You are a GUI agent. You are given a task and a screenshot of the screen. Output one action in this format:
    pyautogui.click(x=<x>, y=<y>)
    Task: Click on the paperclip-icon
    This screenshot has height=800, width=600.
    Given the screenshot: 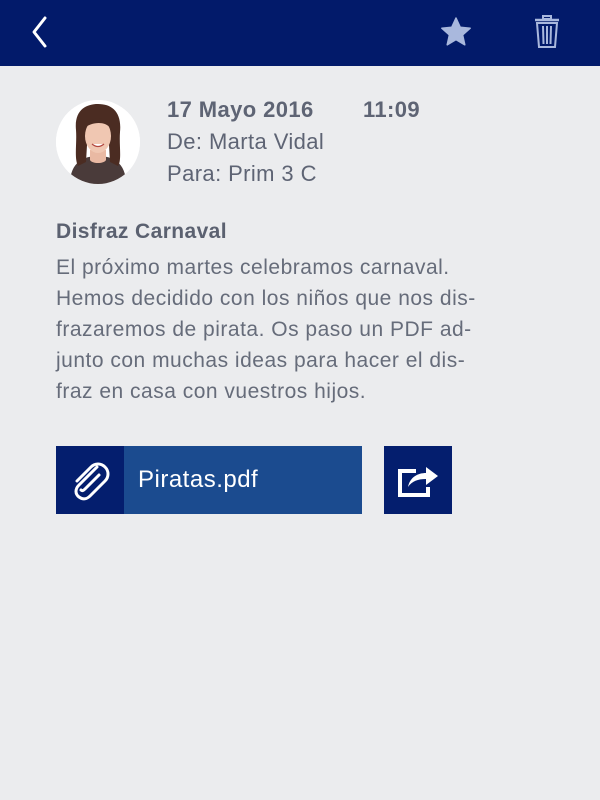 What is the action you would take?
    pyautogui.click(x=92, y=481)
    